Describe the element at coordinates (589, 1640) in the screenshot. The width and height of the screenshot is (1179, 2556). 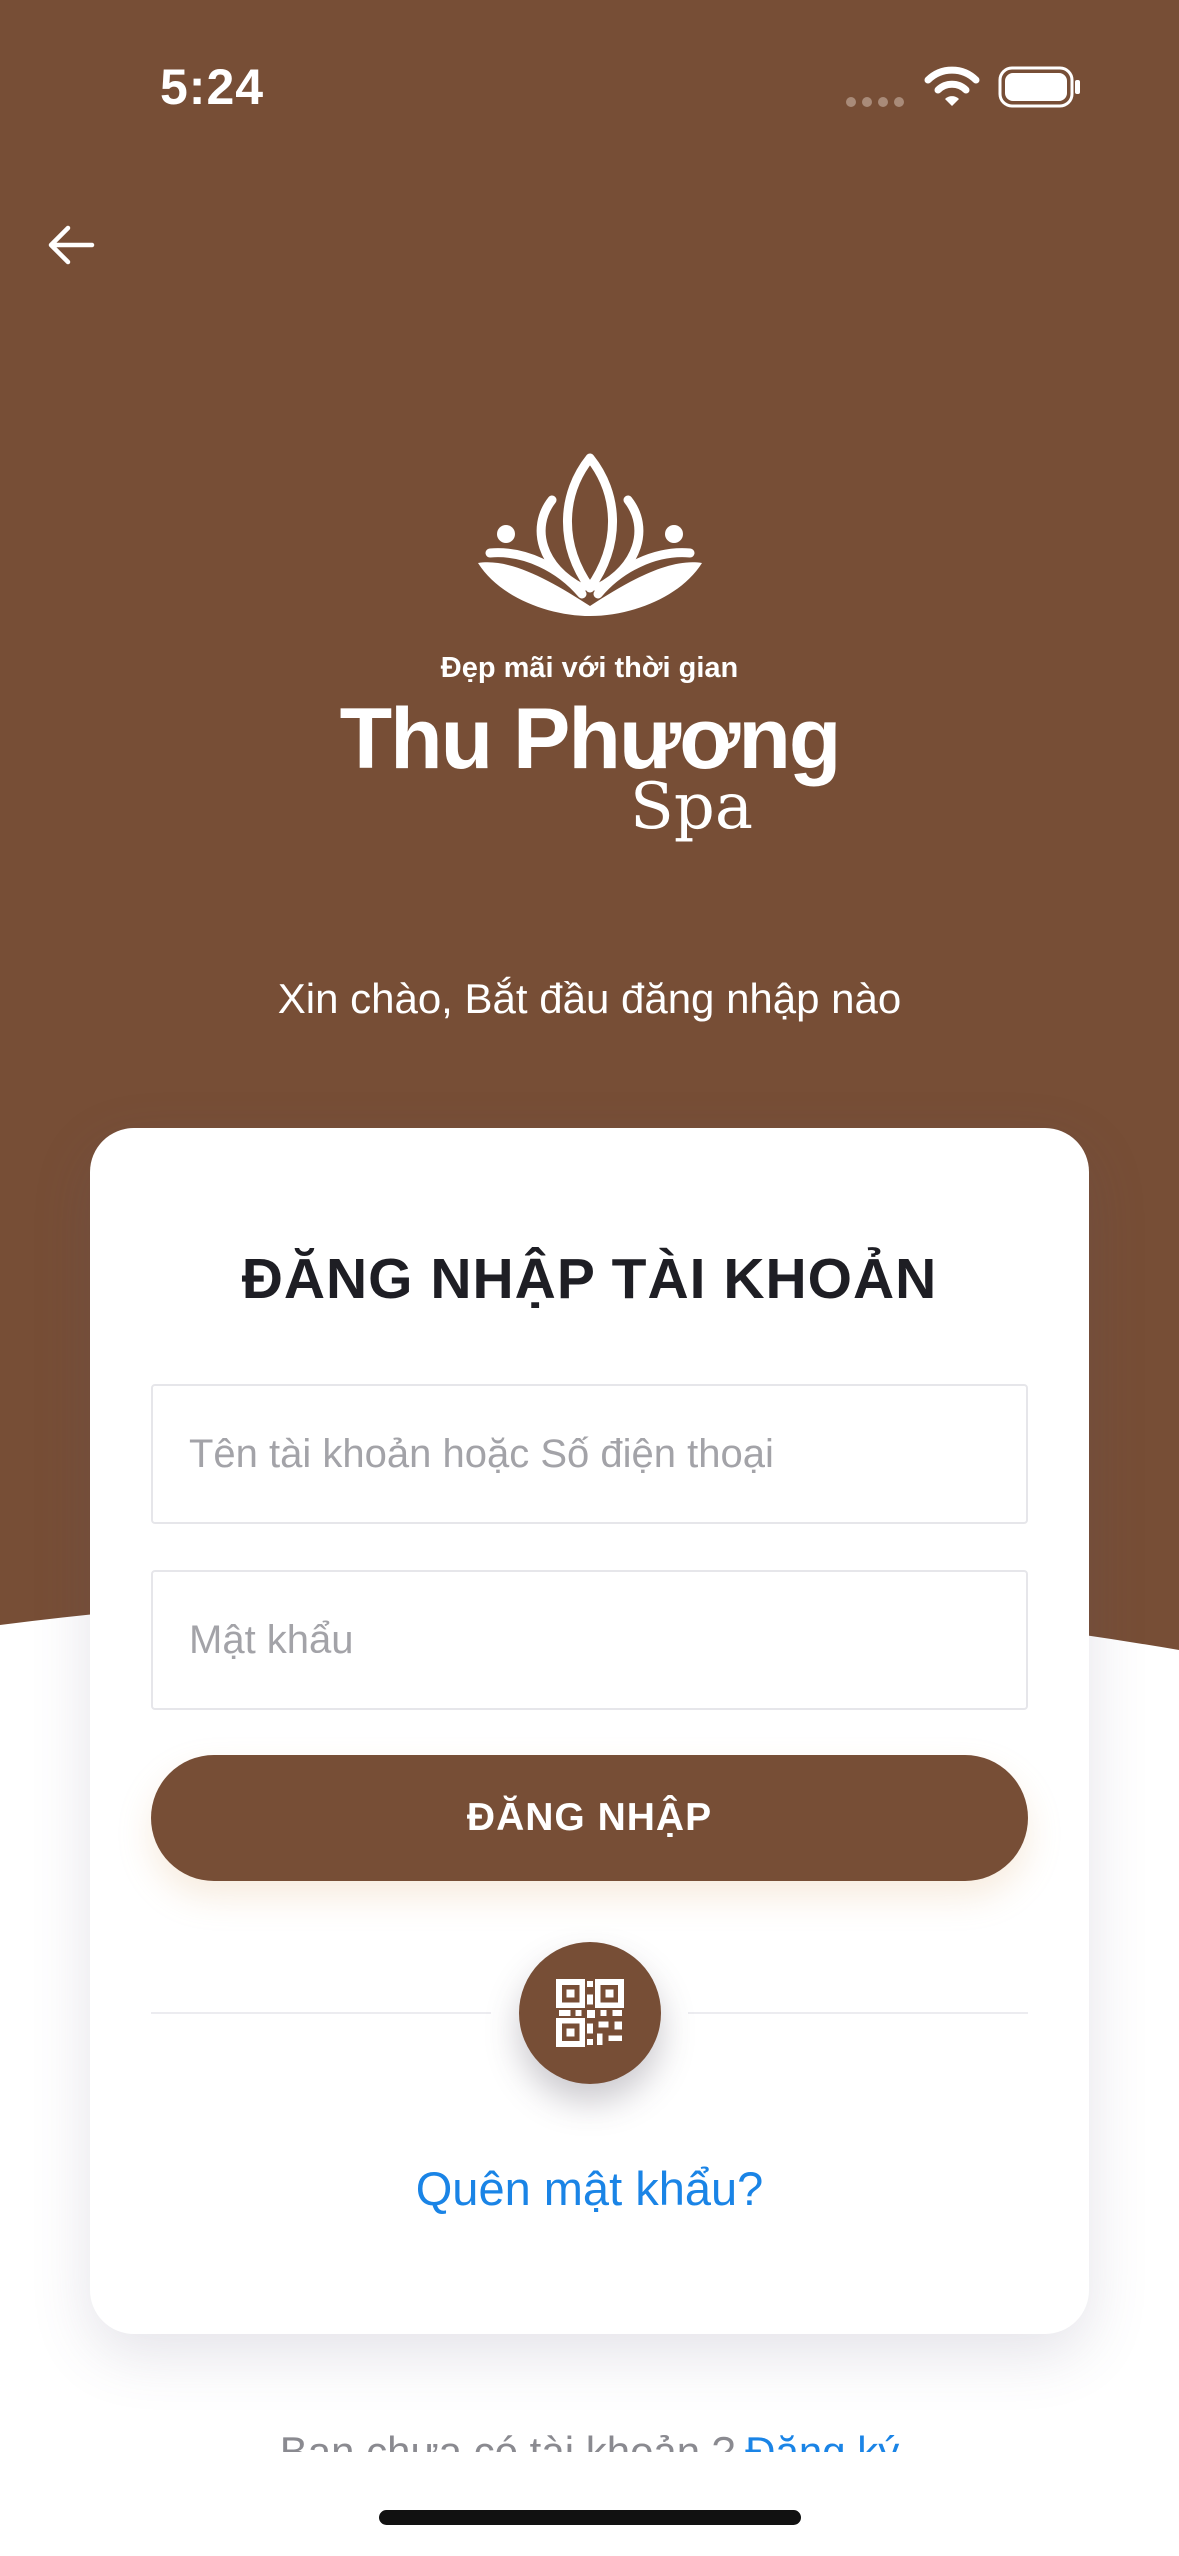
I see `password-input` at that location.